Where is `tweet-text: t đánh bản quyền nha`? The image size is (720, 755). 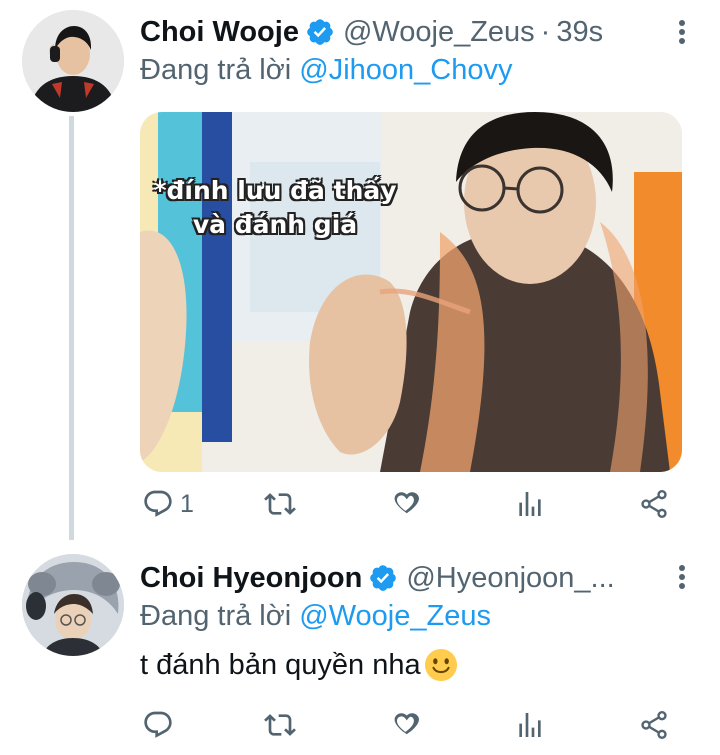
tweet-text: t đánh bản quyền nha is located at coordinates (299, 665).